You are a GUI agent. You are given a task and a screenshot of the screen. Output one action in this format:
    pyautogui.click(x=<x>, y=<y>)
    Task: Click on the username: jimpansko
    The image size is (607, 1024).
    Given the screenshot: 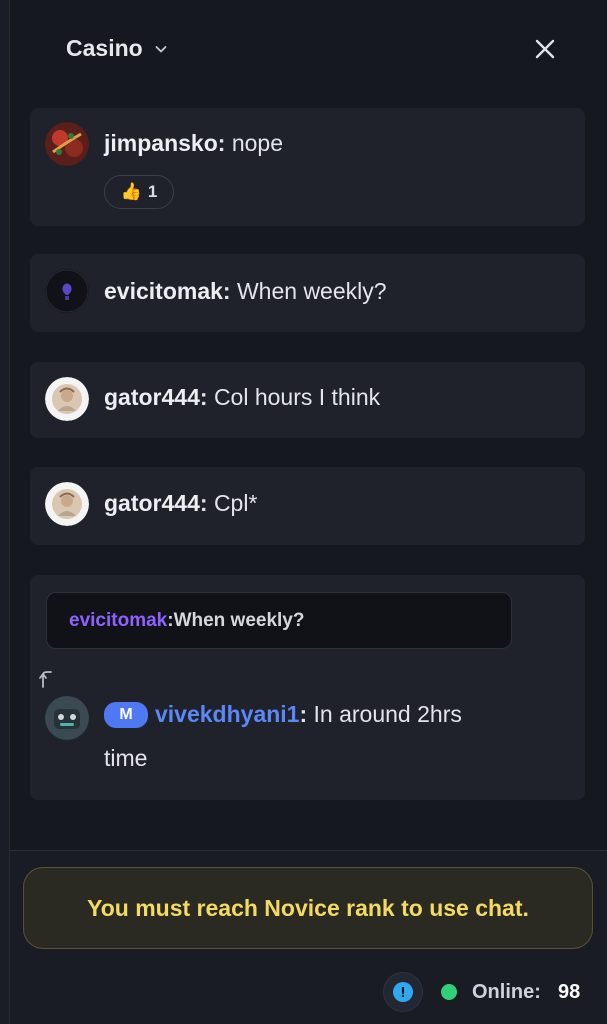 What is the action you would take?
    pyautogui.click(x=161, y=143)
    